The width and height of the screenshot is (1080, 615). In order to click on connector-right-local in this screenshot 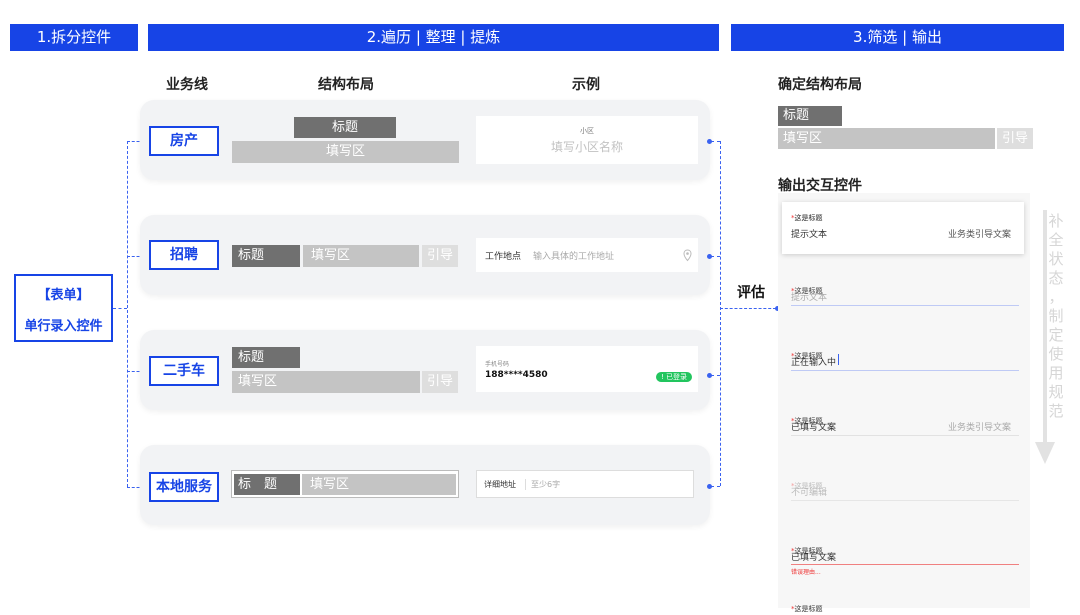, I will do `click(715, 486)`.